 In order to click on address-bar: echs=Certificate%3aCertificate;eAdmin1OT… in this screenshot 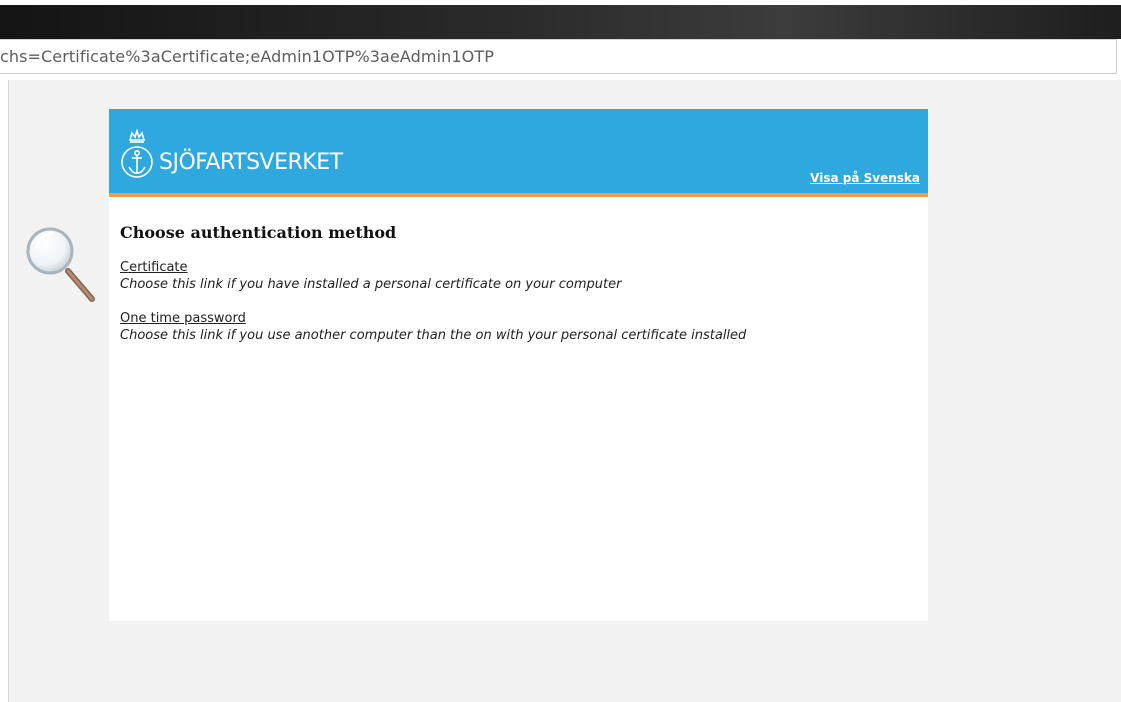, I will do `click(558, 56)`.